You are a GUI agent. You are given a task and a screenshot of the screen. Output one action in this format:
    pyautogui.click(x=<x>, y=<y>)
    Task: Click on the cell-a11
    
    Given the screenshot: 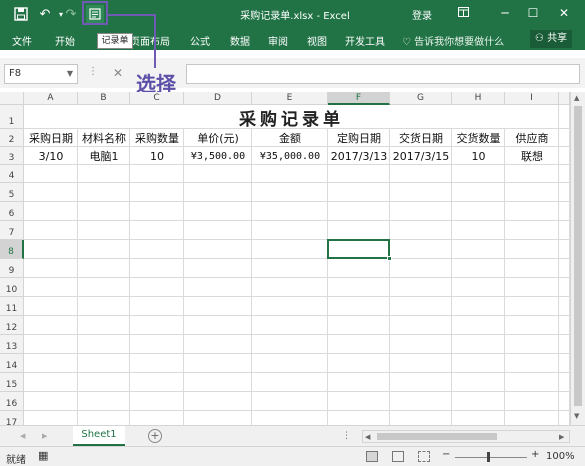 What is the action you would take?
    pyautogui.click(x=51, y=306)
    